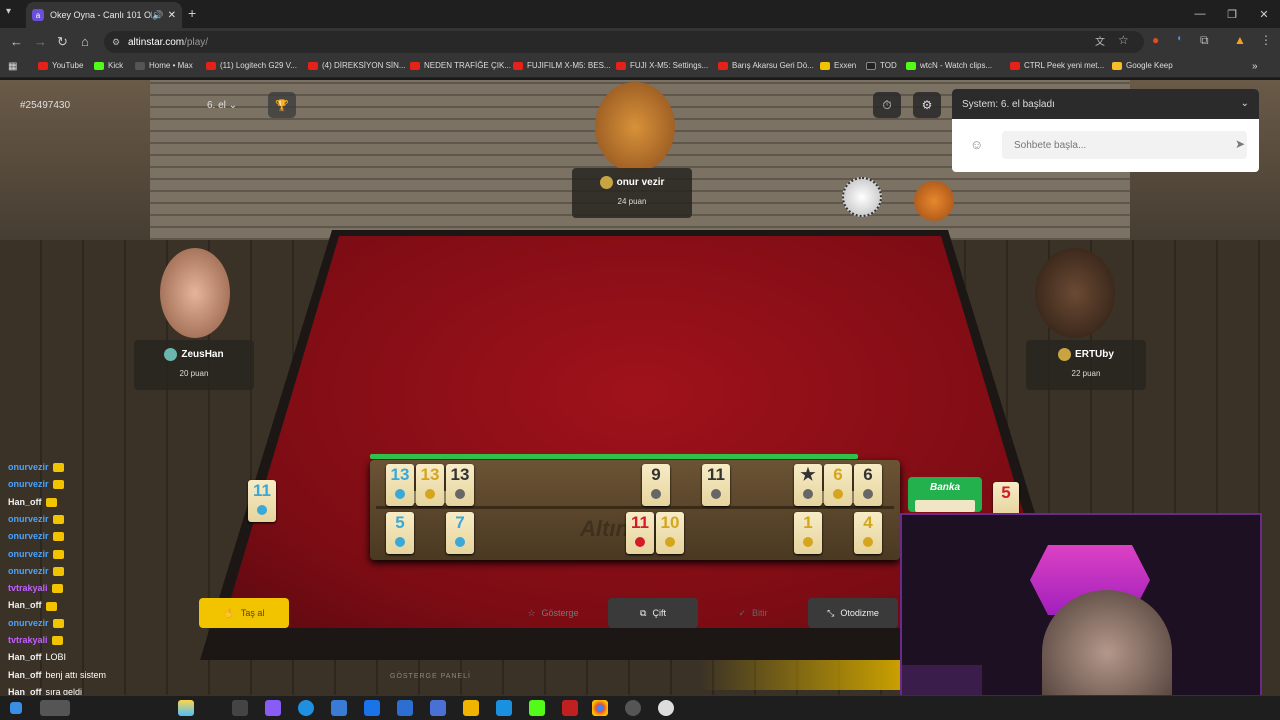 This screenshot has height=720, width=1280. What do you see at coordinates (25, 674) in the screenshot?
I see `chat-username: Han_off` at bounding box center [25, 674].